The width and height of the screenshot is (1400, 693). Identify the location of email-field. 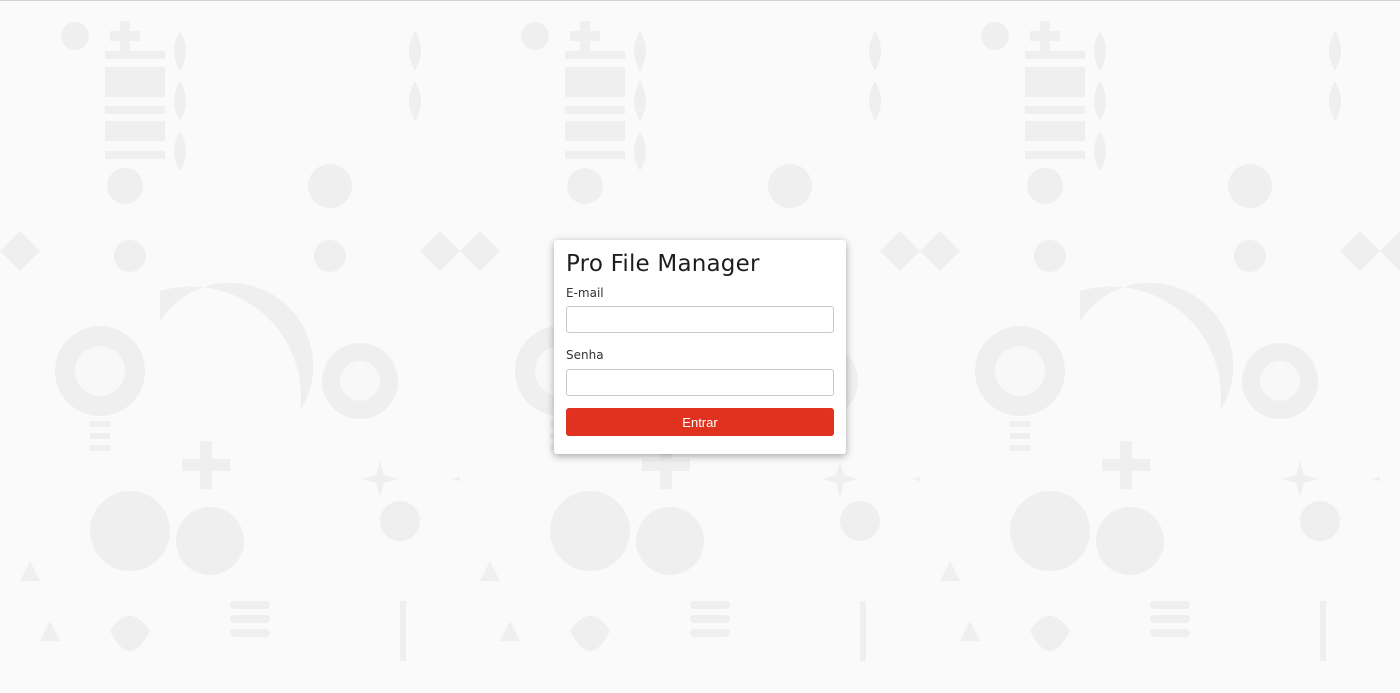
(700, 319).